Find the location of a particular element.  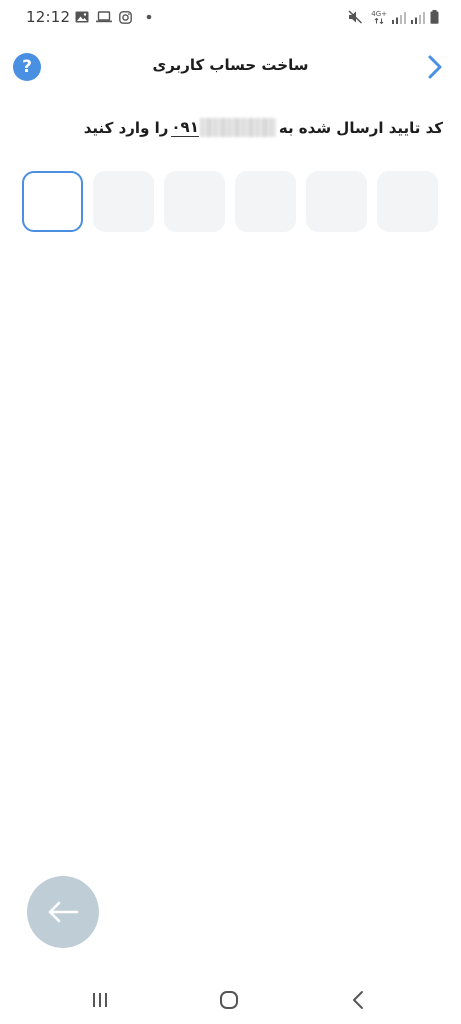

home-button is located at coordinates (229, 1000).